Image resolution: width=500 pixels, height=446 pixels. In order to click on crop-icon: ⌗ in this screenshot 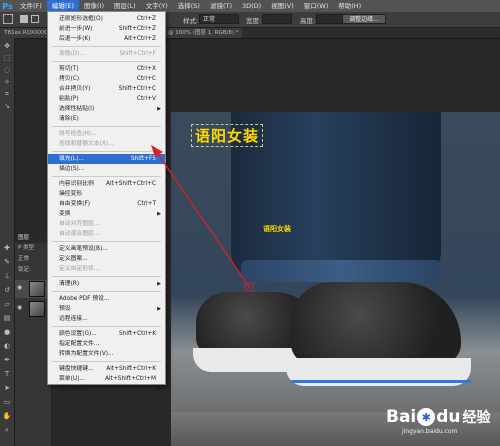, I will do `click(7, 94)`.